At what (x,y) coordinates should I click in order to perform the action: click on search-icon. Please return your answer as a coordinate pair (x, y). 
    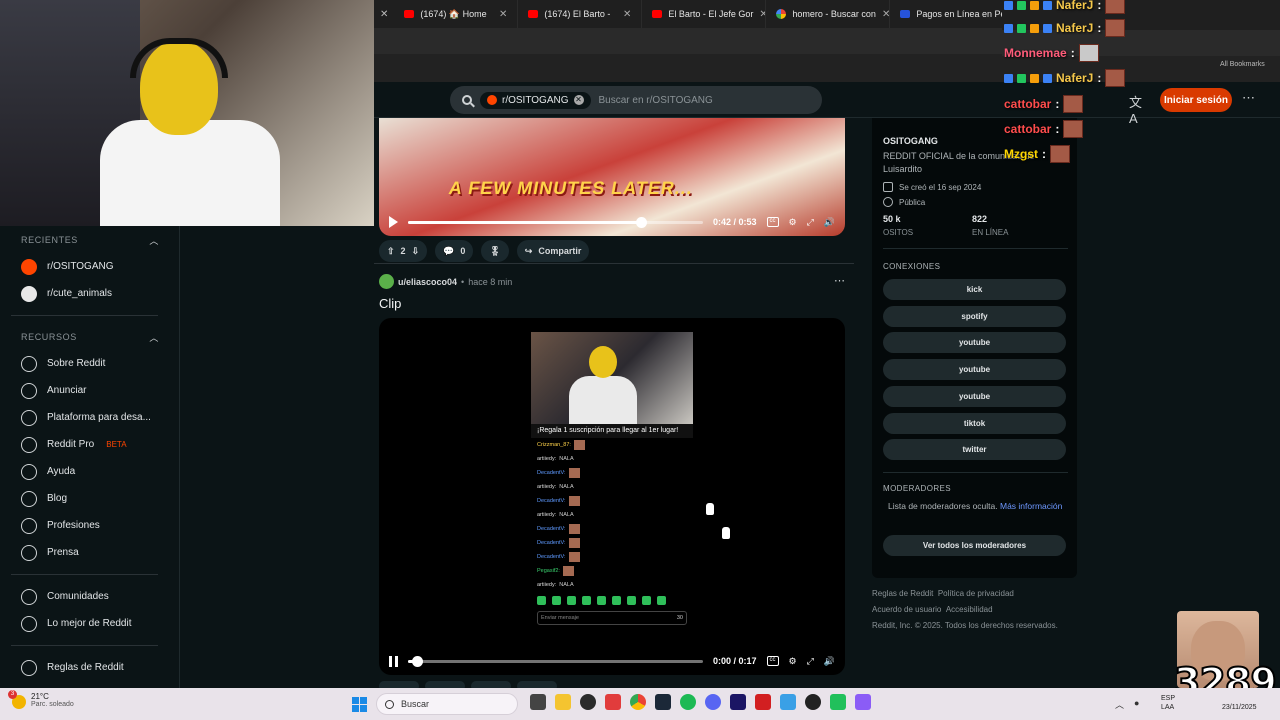
    Looking at the image, I should click on (467, 100).